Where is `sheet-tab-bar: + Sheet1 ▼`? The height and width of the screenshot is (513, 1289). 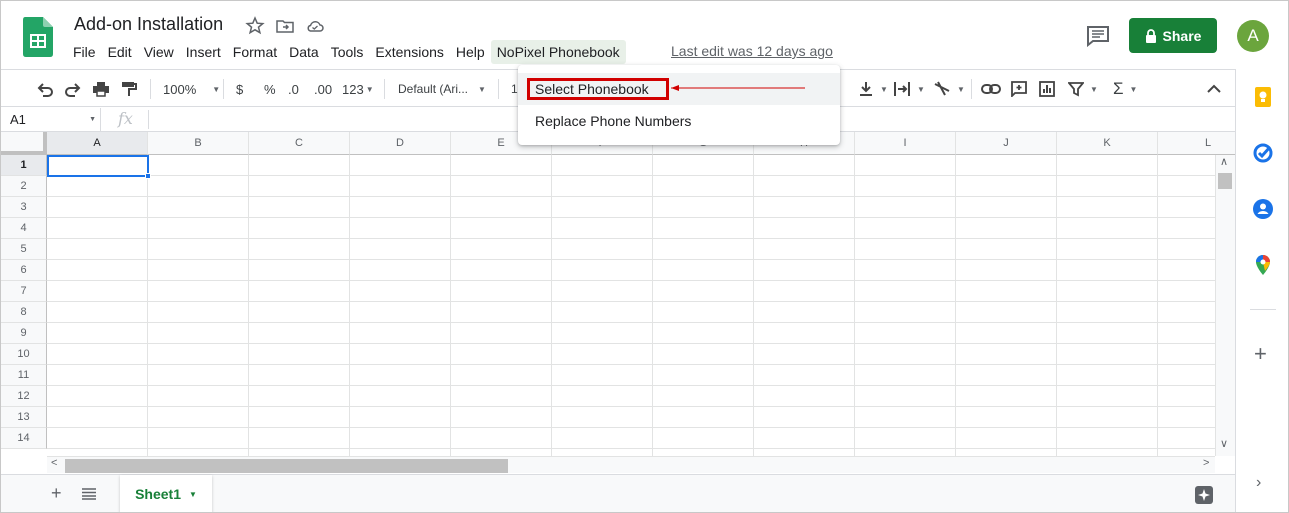 sheet-tab-bar: + Sheet1 ▼ is located at coordinates (618, 493).